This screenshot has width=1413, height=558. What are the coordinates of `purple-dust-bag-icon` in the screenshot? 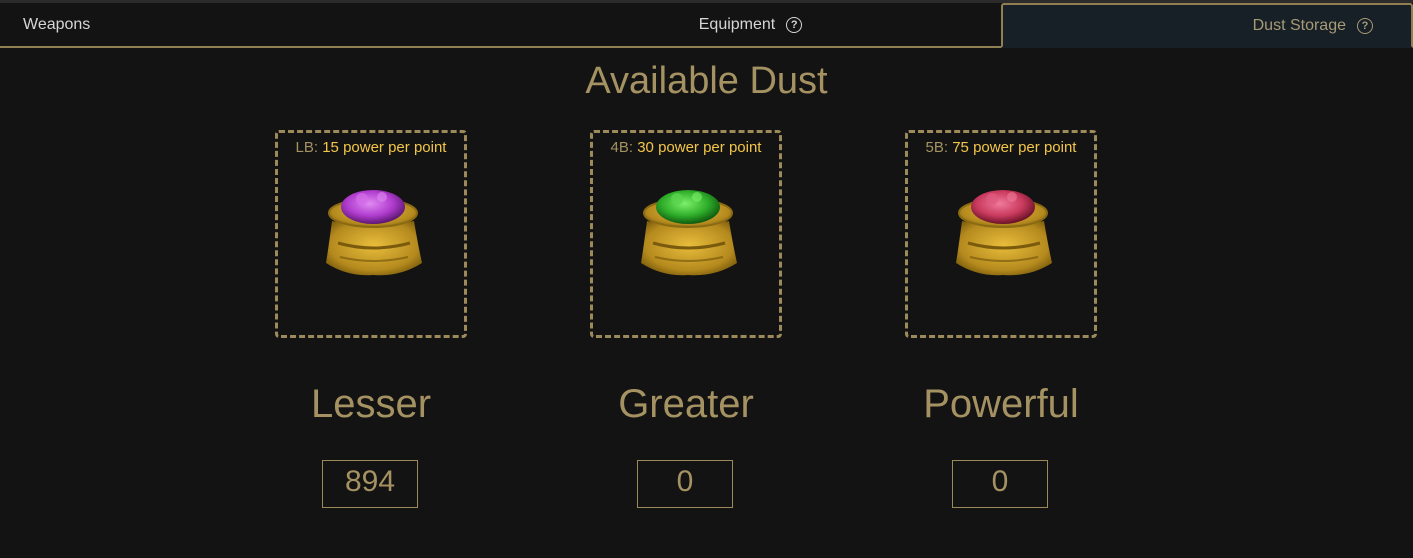 It's located at (374, 233).